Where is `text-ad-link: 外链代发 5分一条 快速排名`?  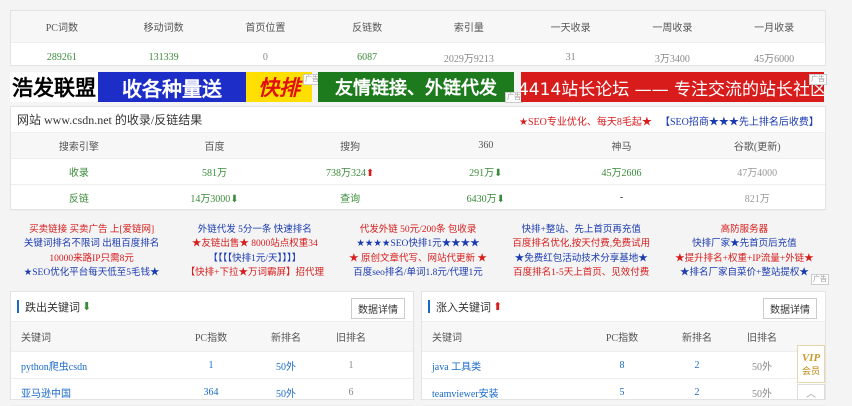 text-ad-link: 外链代发 5分一条 快速排名 is located at coordinates (255, 230).